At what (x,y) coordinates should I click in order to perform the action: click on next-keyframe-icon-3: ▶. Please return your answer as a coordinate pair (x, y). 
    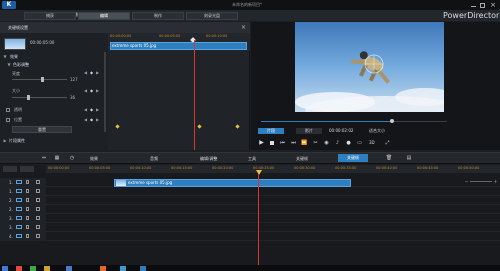
    Looking at the image, I should click on (97, 109).